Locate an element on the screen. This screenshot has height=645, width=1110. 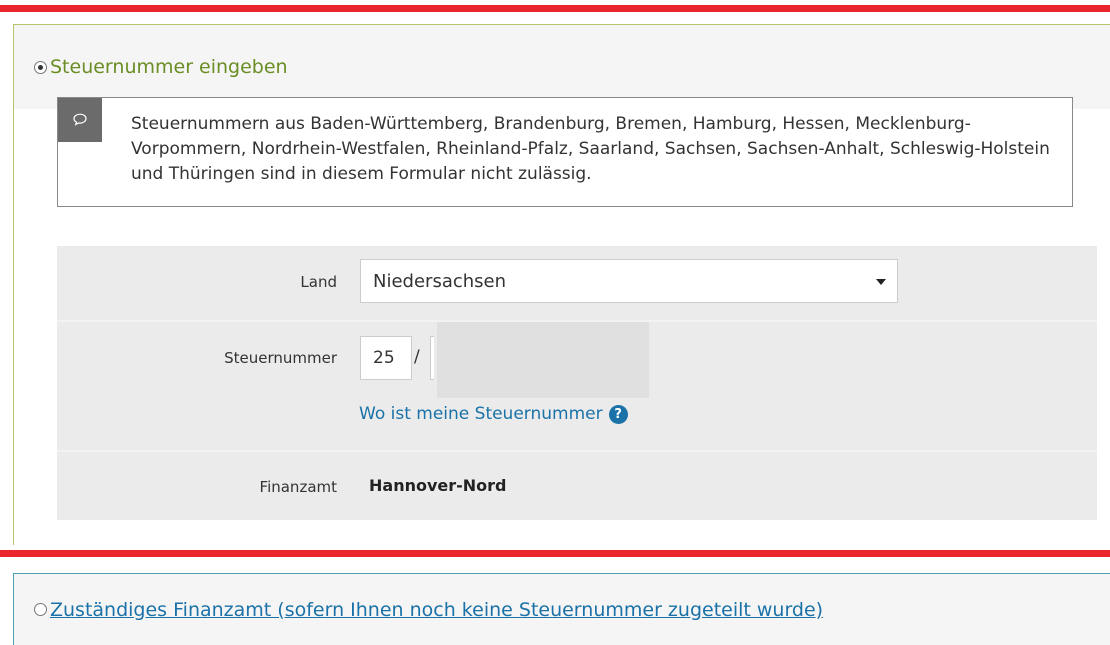
steuernummer-label: Steuernummer is located at coordinates (280, 358).